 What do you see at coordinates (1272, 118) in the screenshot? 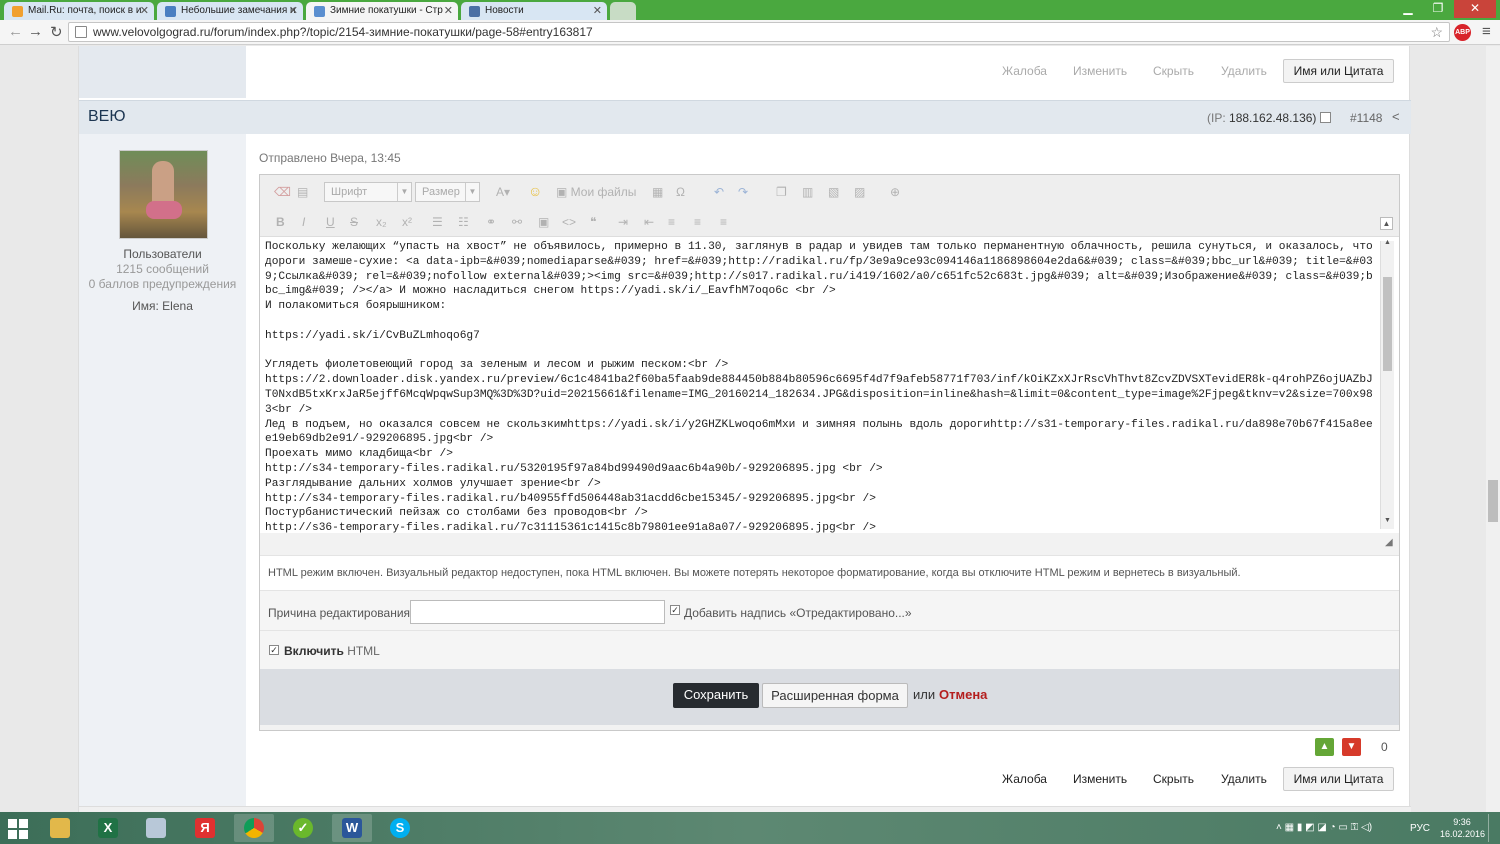
I see `ip-value: 188.162.48.136)` at bounding box center [1272, 118].